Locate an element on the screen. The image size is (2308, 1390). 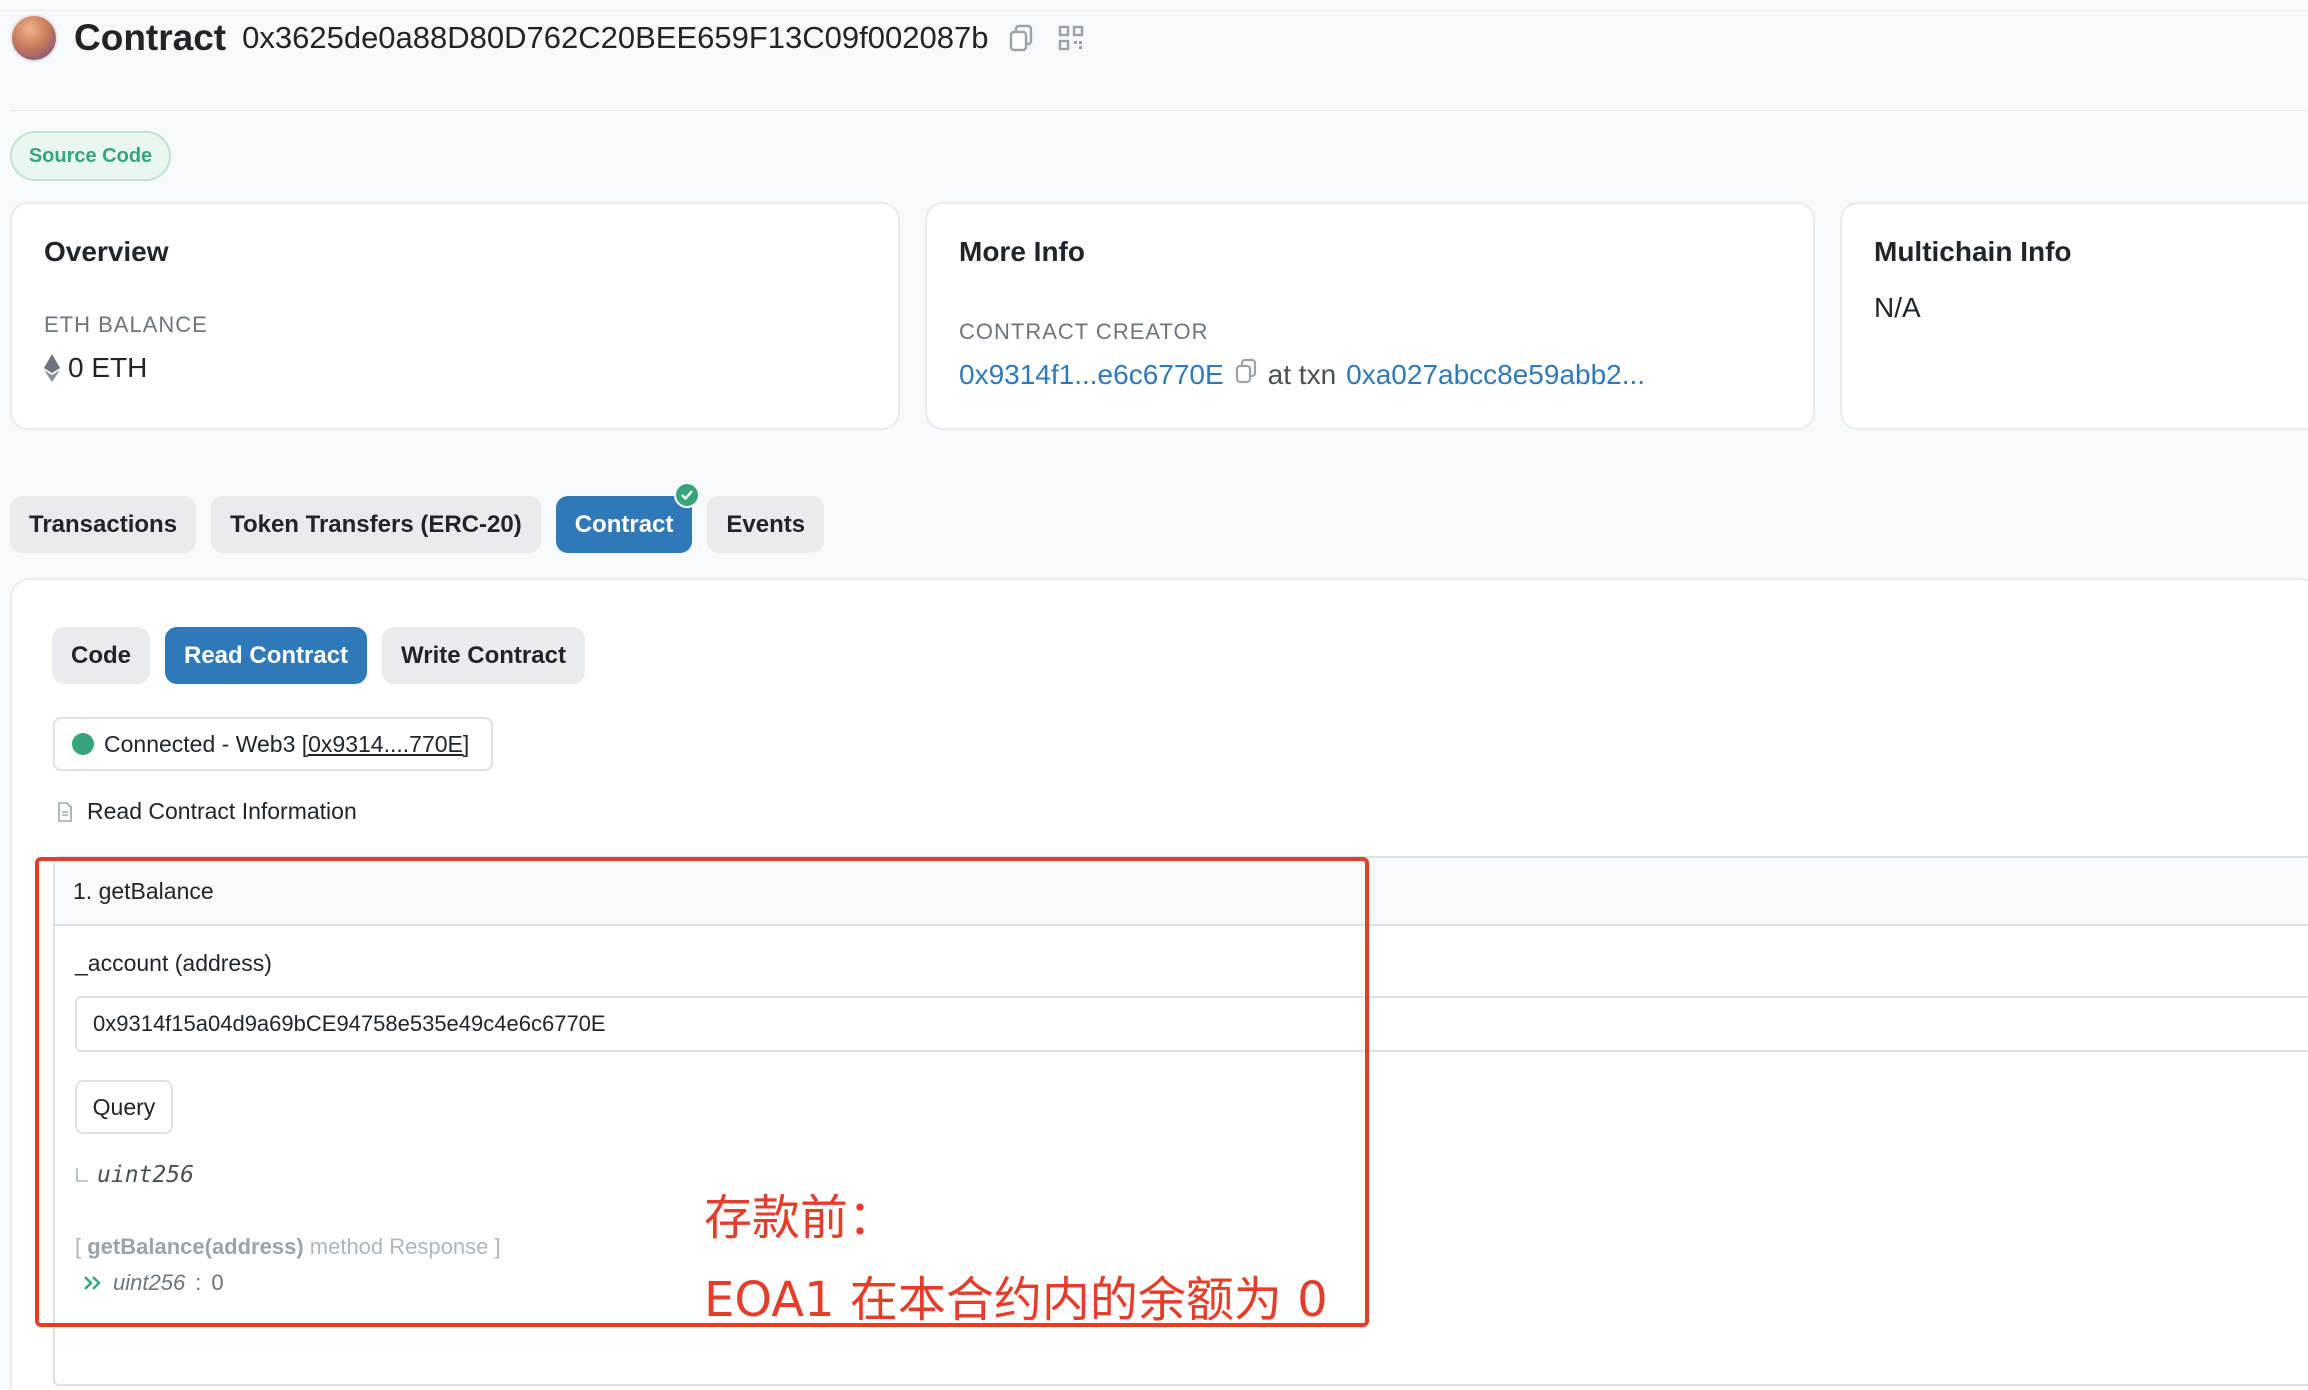
overview-title: Overview is located at coordinates (106, 251).